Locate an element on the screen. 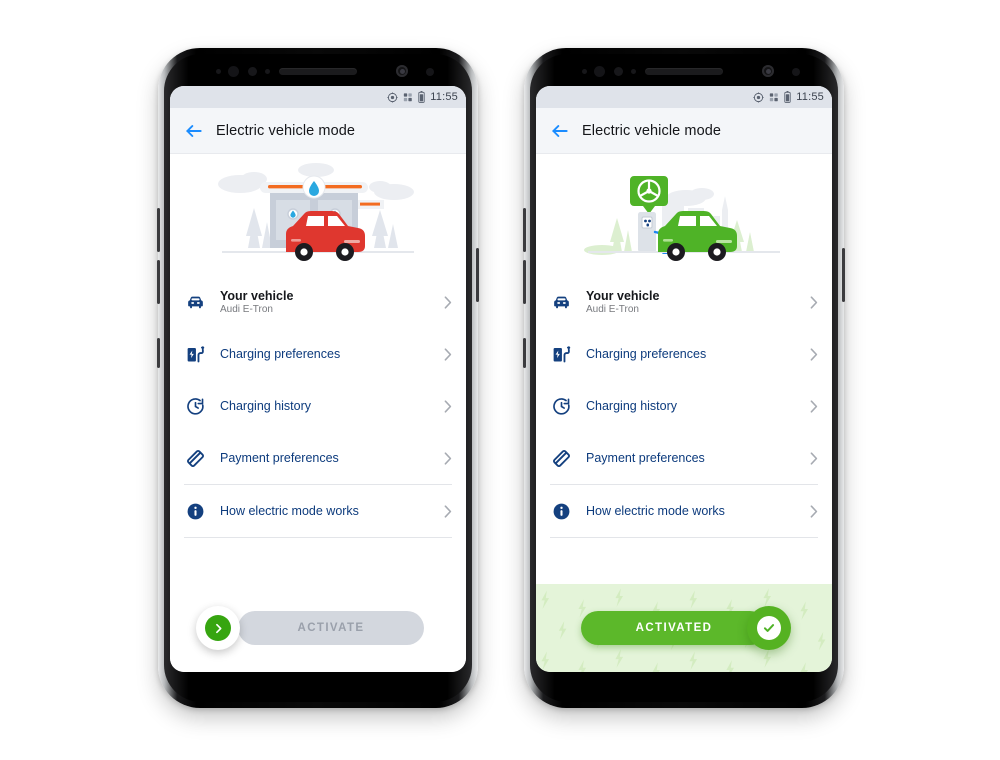  phone-top-sensors is located at coordinates (318, 71).